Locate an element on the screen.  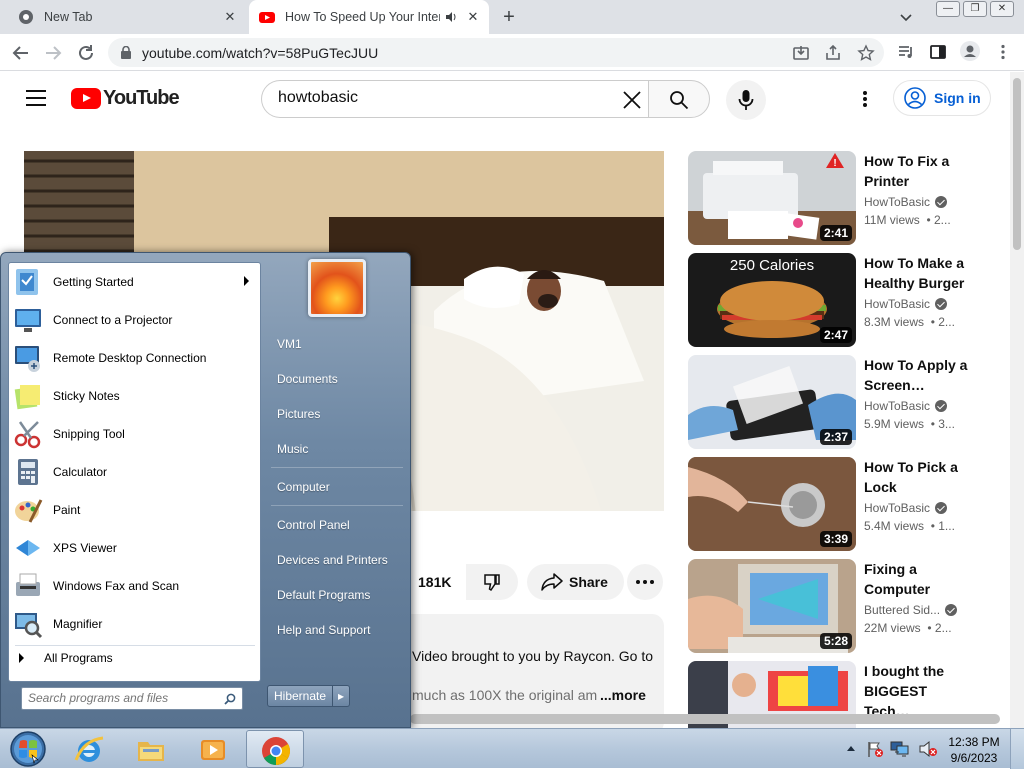
close-window-button: ✕ is located at coordinates (1002, 9).